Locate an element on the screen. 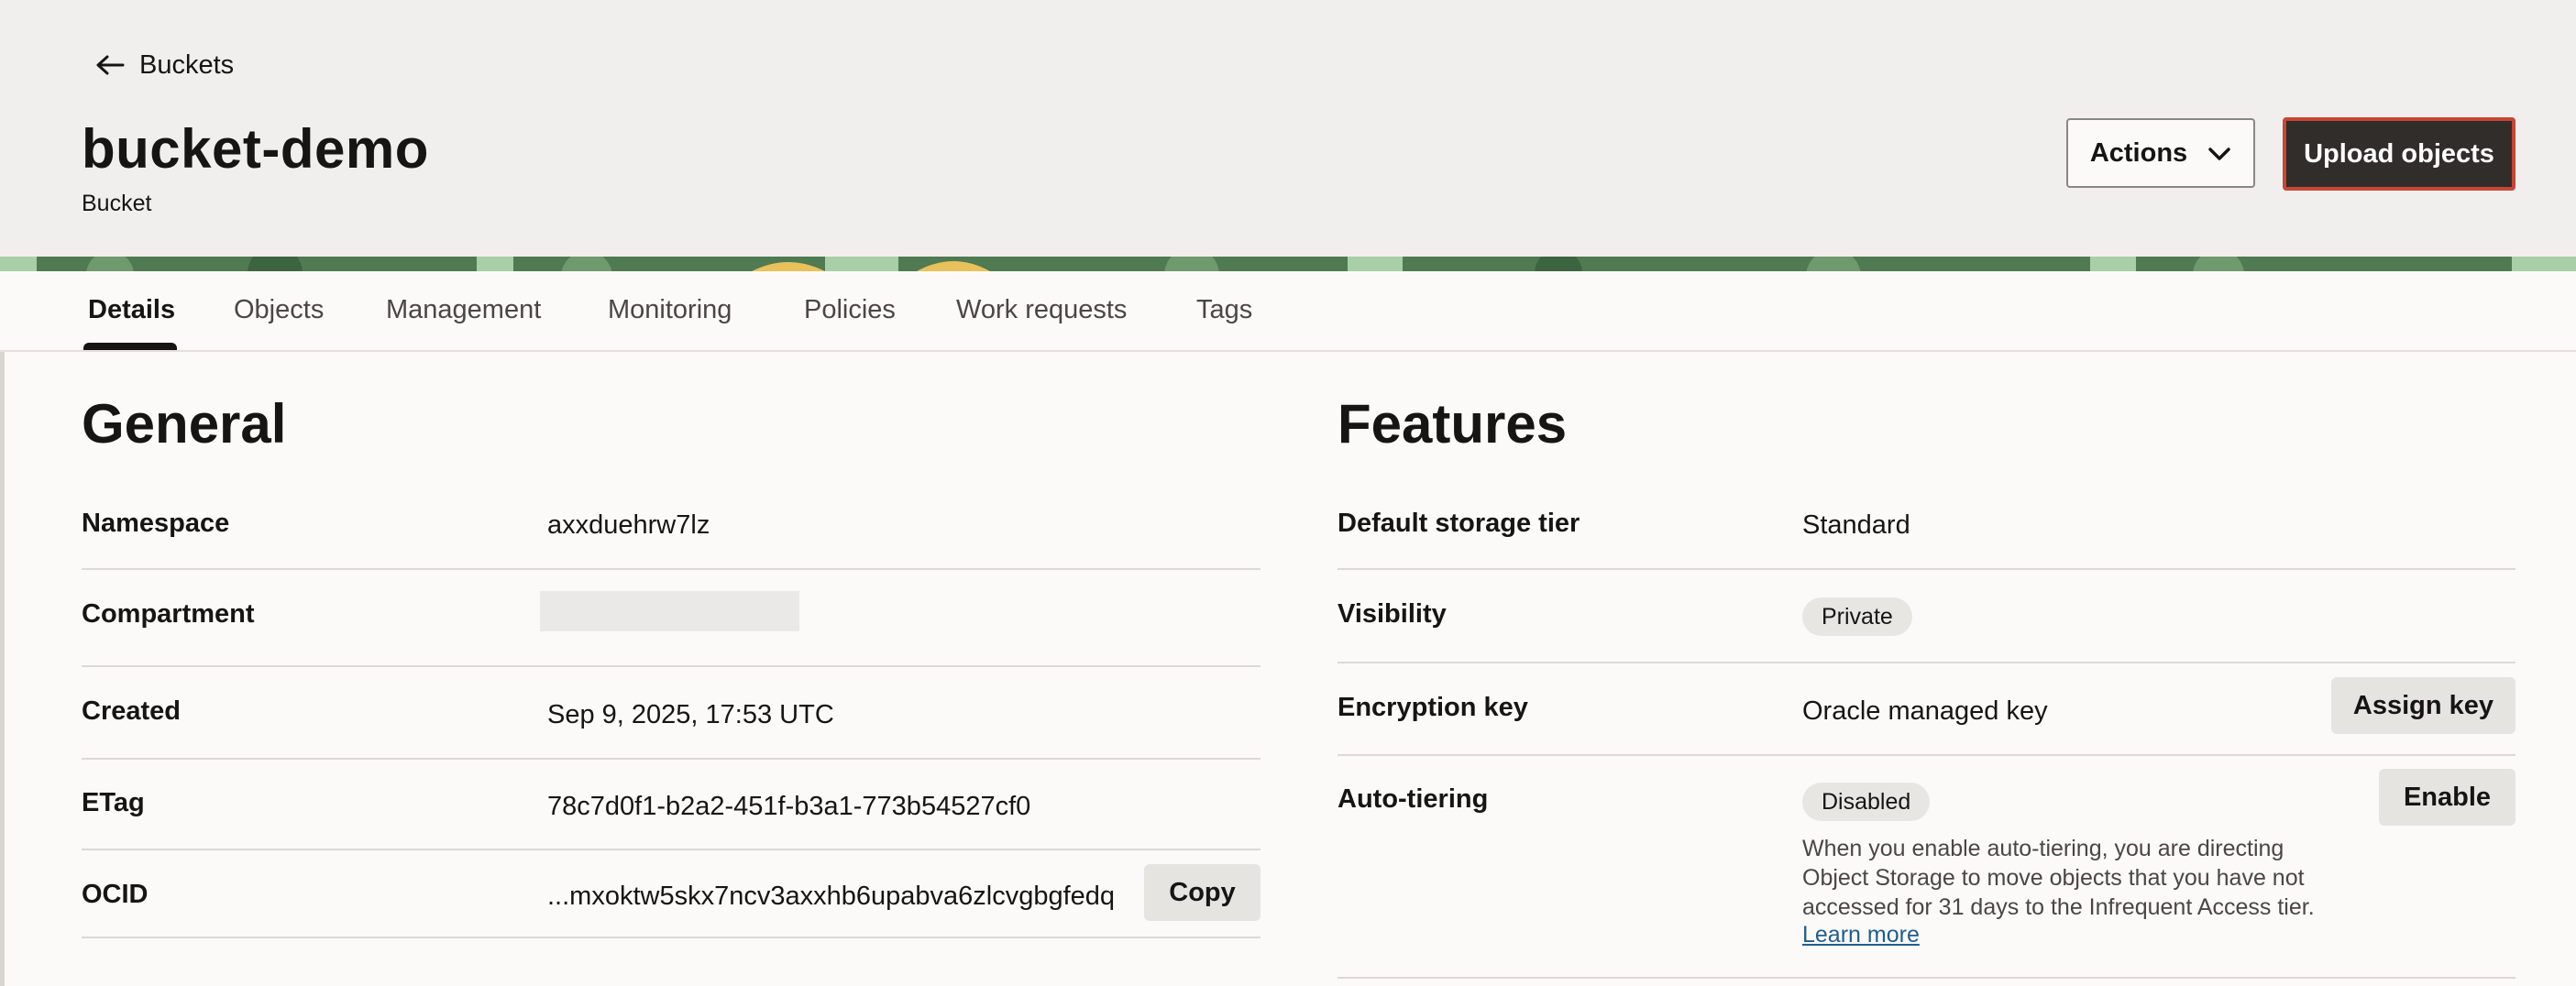 The width and height of the screenshot is (2576, 986). chevron-down-icon is located at coordinates (2219, 153).